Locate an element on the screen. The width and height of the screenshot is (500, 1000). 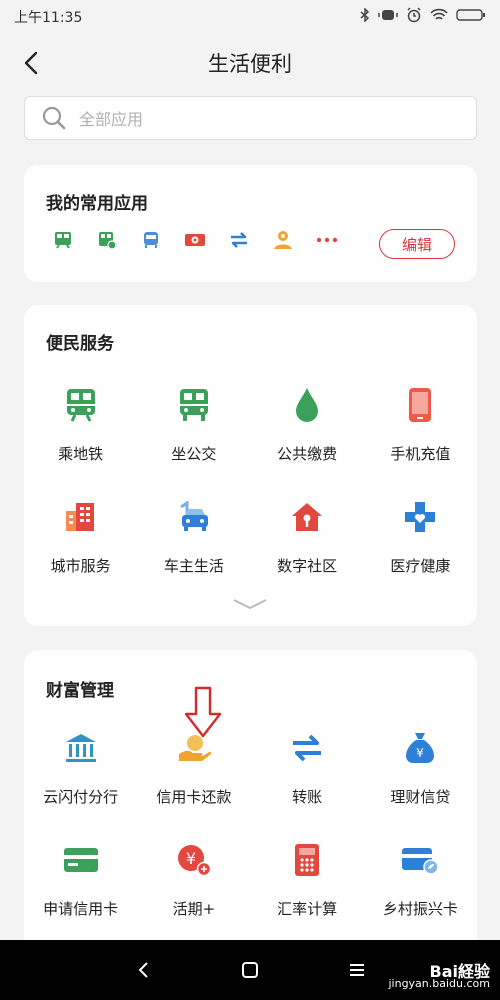
search-icon is located at coordinates (54, 118).